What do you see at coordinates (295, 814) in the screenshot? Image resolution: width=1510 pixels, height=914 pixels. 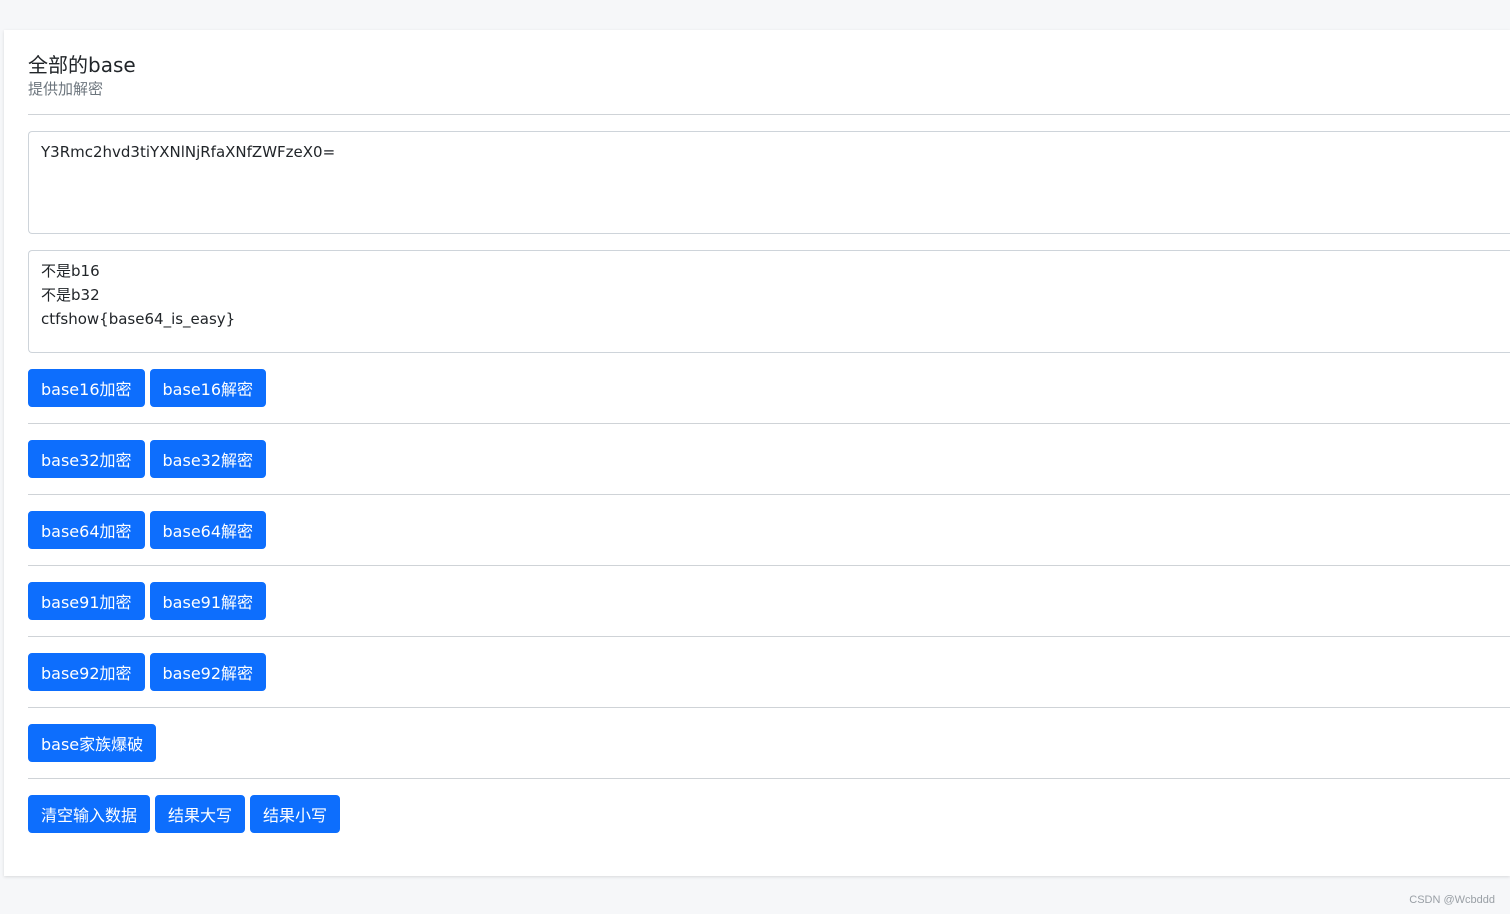 I see `result-lowercase-button: 结果小写` at bounding box center [295, 814].